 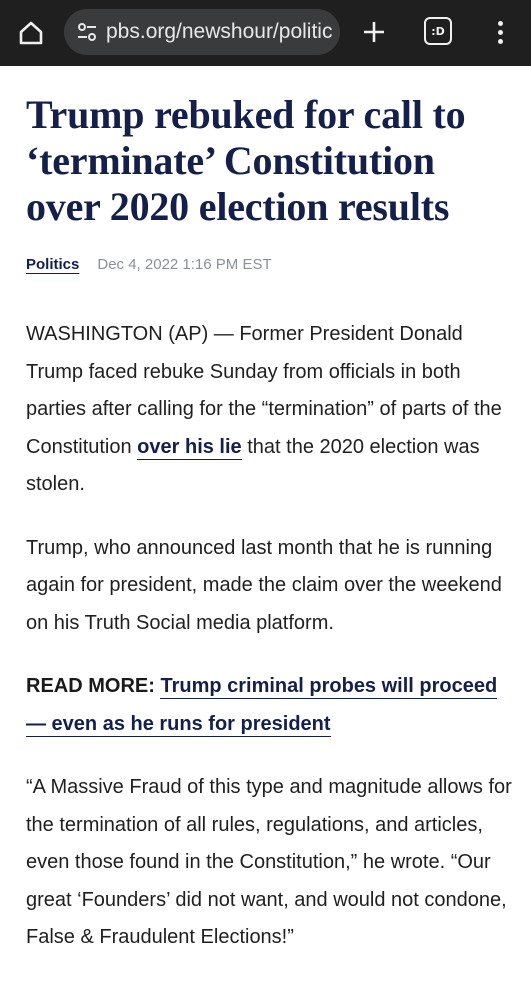 What do you see at coordinates (374, 32) in the screenshot?
I see `new-tab-icon` at bounding box center [374, 32].